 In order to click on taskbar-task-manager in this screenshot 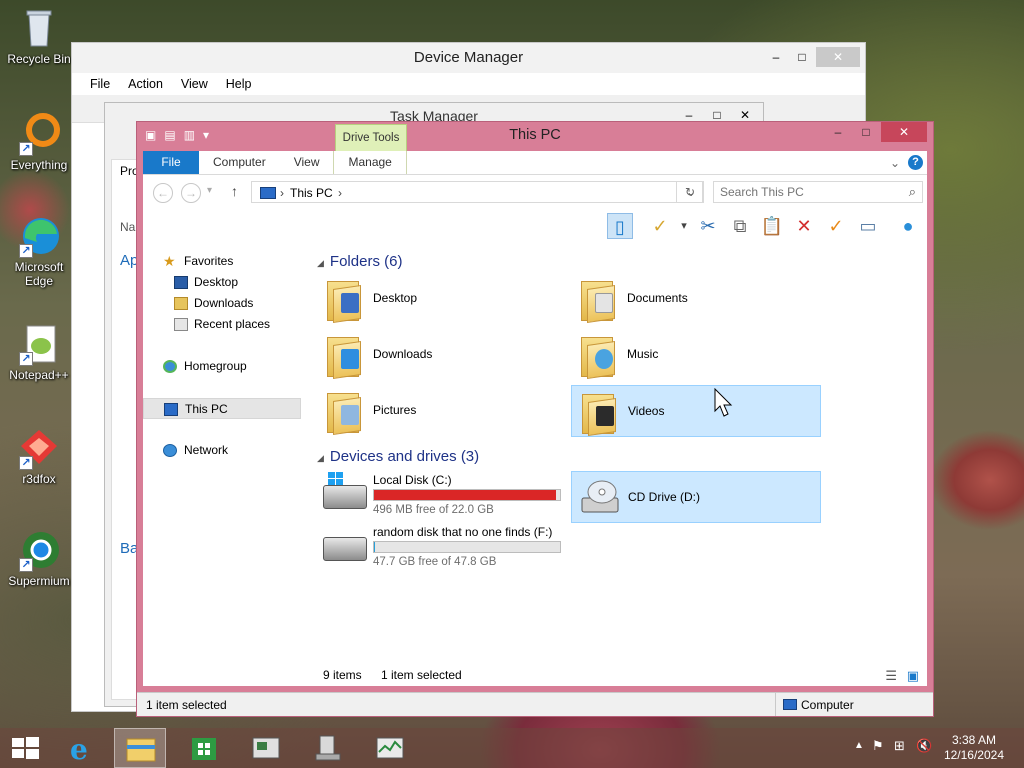, I will do `click(390, 748)`.